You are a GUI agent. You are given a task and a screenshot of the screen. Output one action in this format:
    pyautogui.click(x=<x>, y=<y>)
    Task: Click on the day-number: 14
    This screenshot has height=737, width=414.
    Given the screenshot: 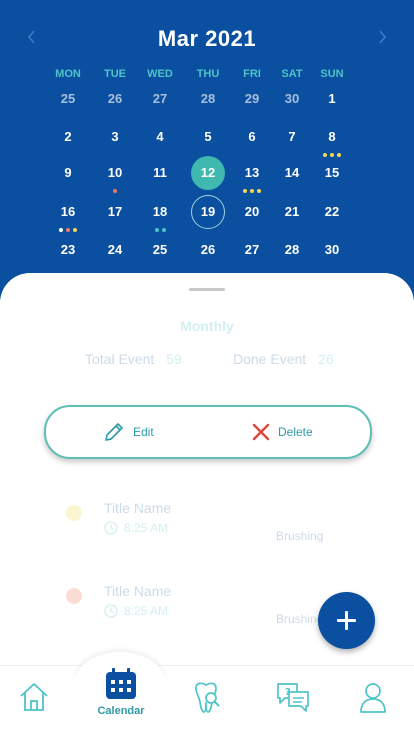 What is the action you would take?
    pyautogui.click(x=292, y=172)
    